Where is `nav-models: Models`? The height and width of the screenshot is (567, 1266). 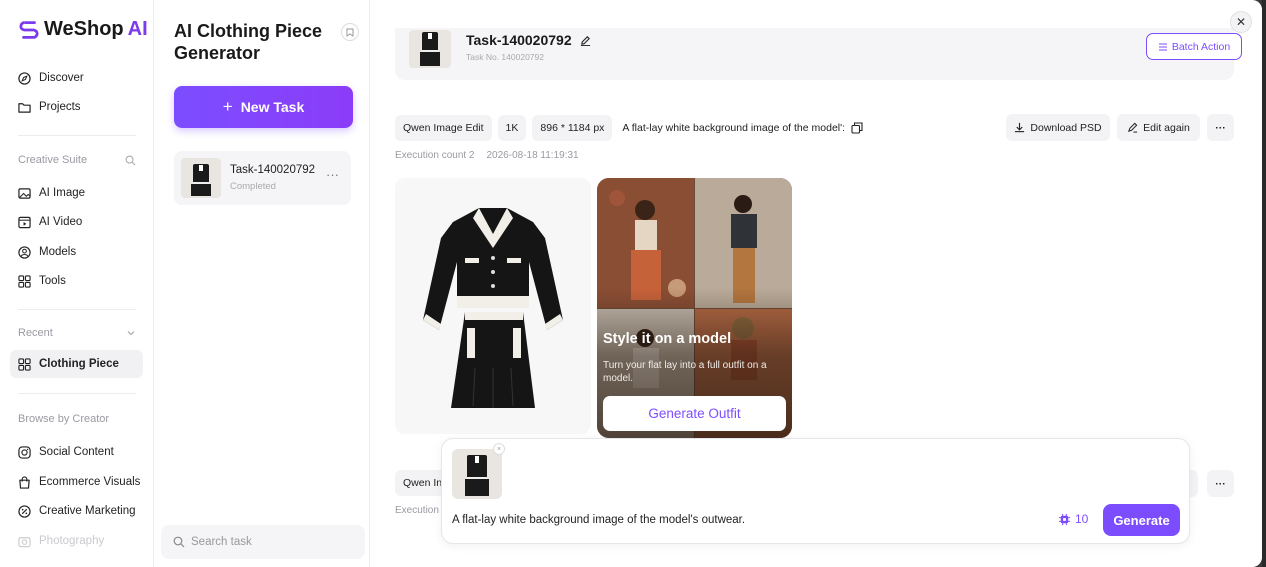
nav-models: Models is located at coordinates (76, 252).